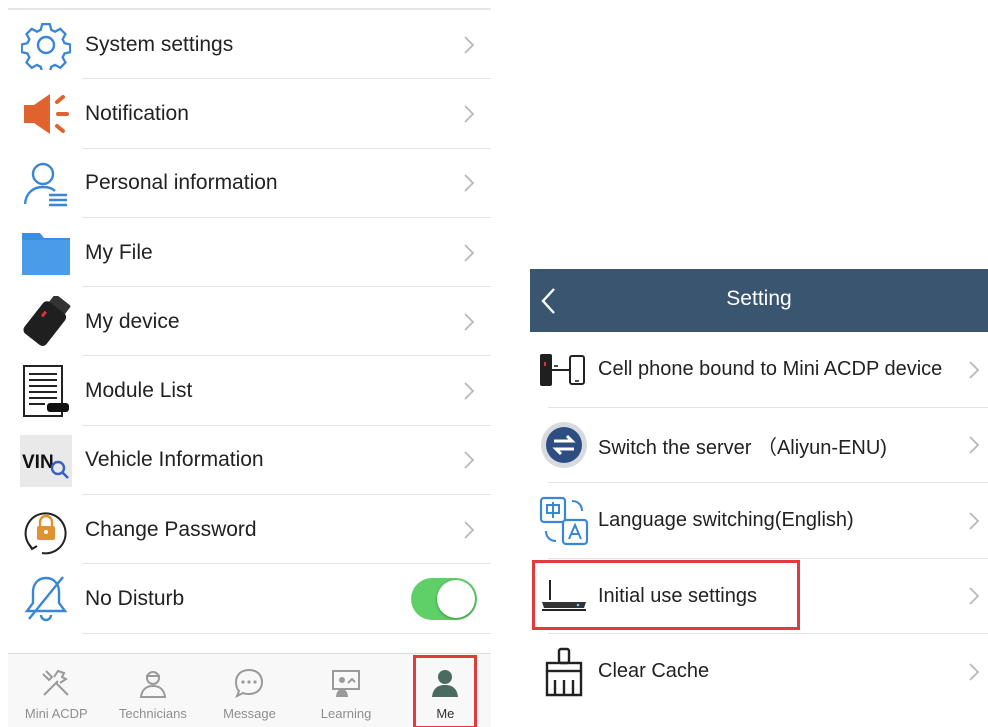 The height and width of the screenshot is (727, 988). What do you see at coordinates (56, 713) in the screenshot?
I see `tab-label: Mini ACDP` at bounding box center [56, 713].